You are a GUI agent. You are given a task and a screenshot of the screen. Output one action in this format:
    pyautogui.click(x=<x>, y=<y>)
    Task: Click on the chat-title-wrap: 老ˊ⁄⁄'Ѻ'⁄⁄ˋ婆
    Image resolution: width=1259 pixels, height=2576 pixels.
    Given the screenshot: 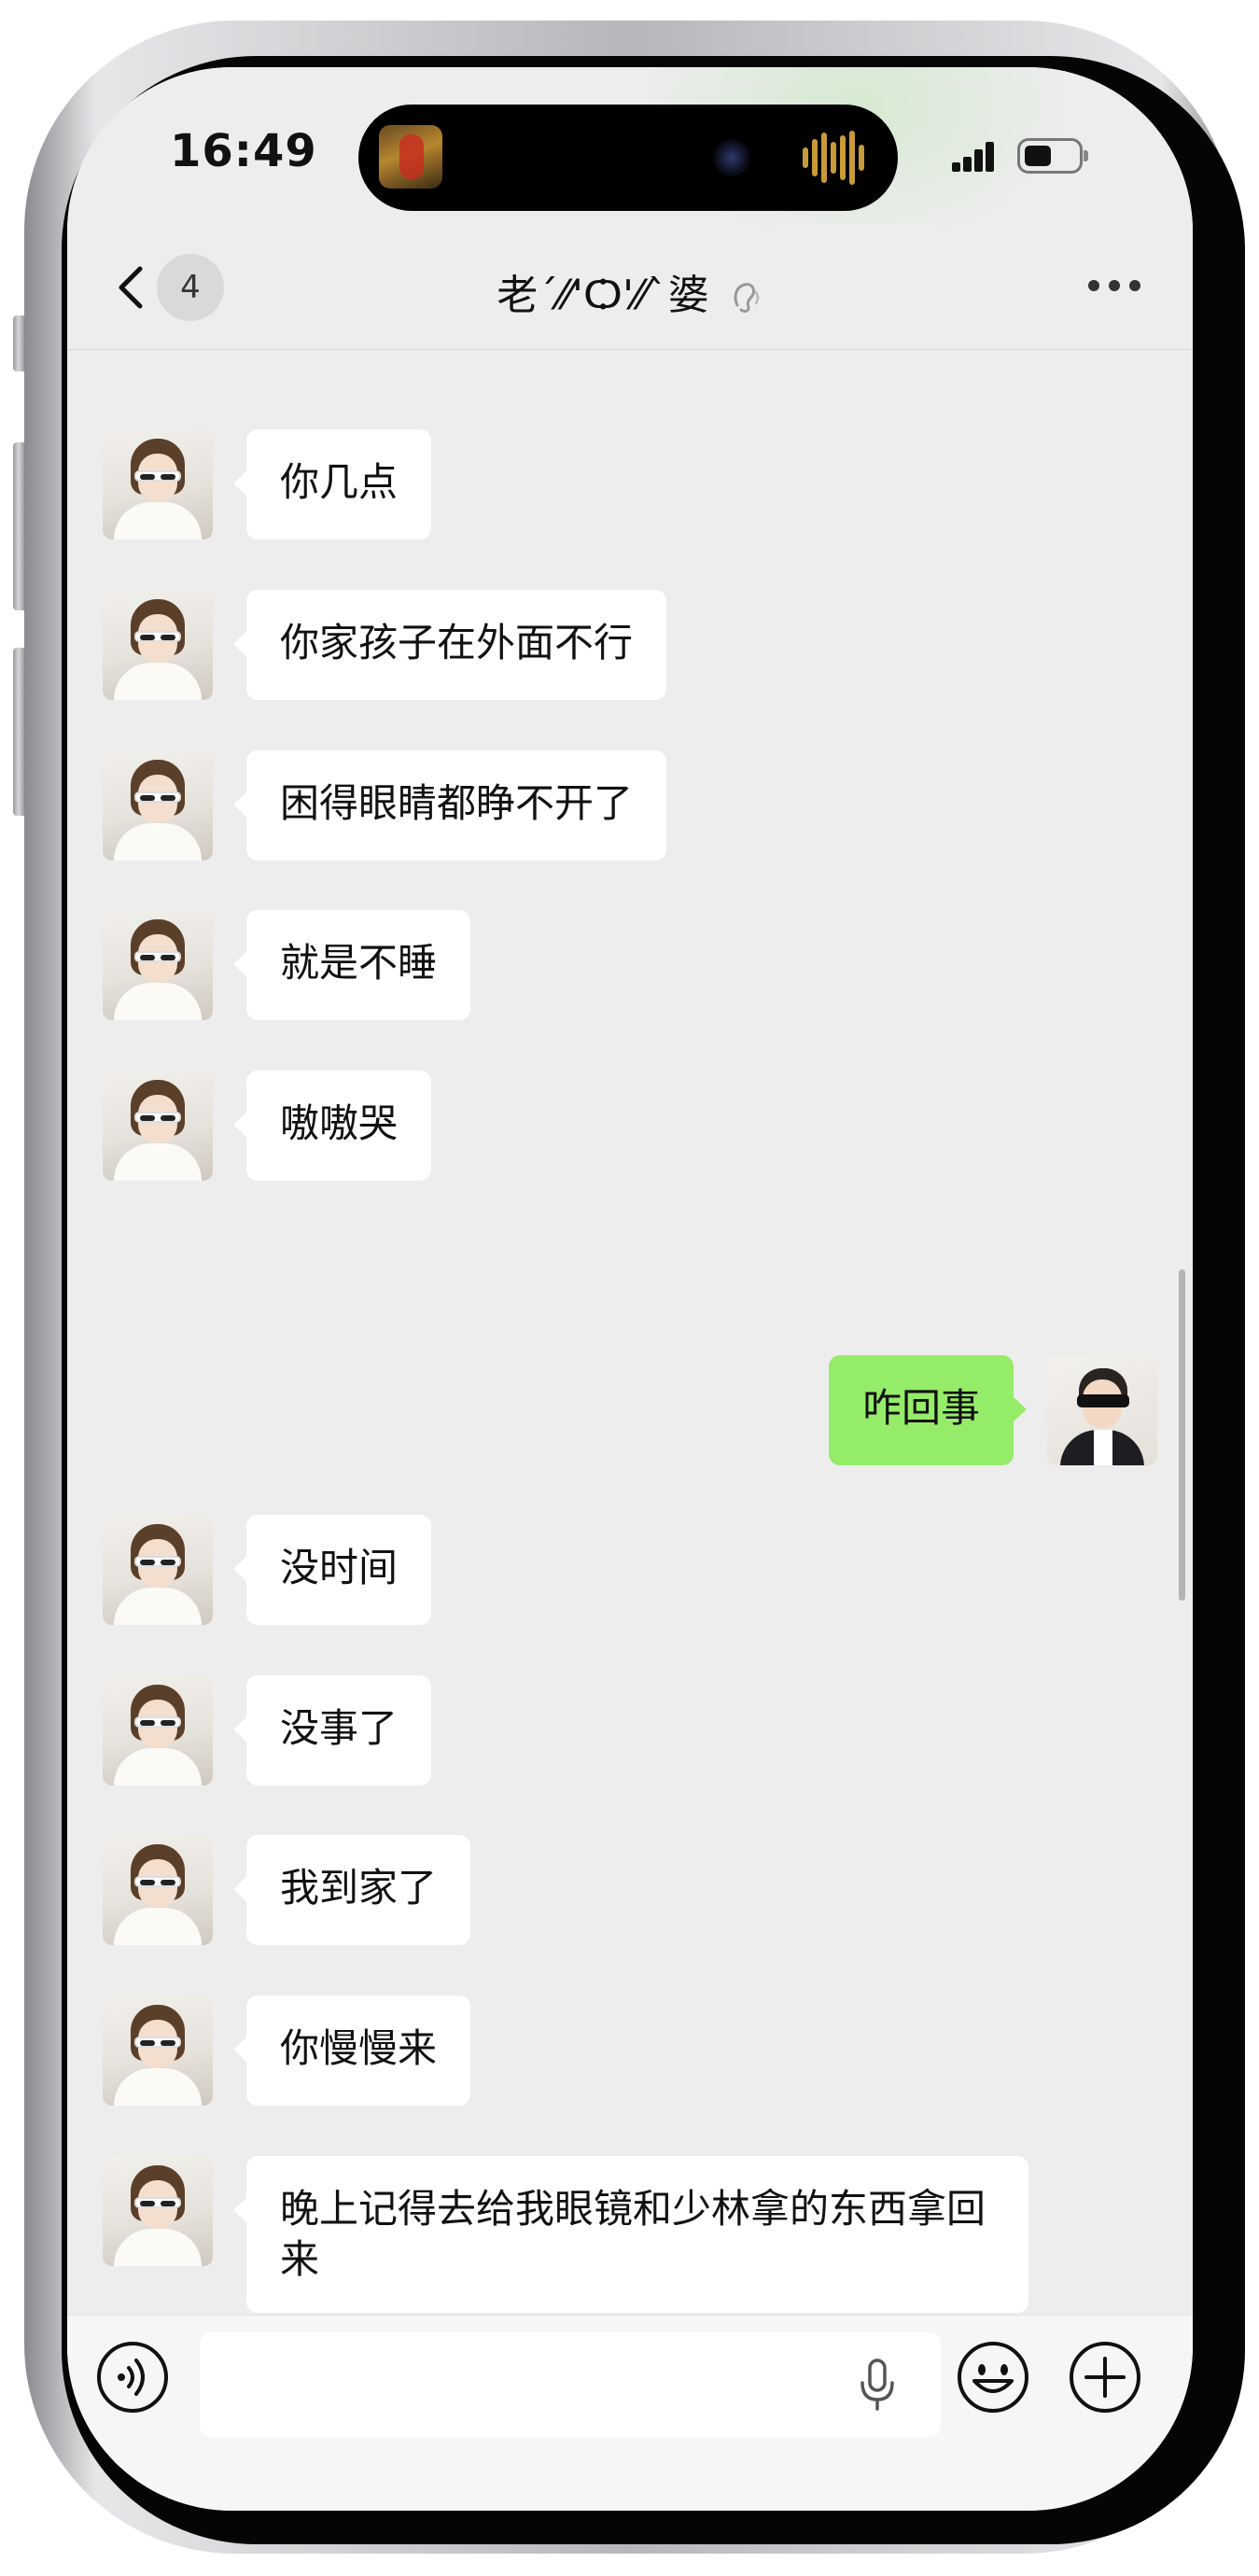 What is the action you would take?
    pyautogui.click(x=630, y=291)
    